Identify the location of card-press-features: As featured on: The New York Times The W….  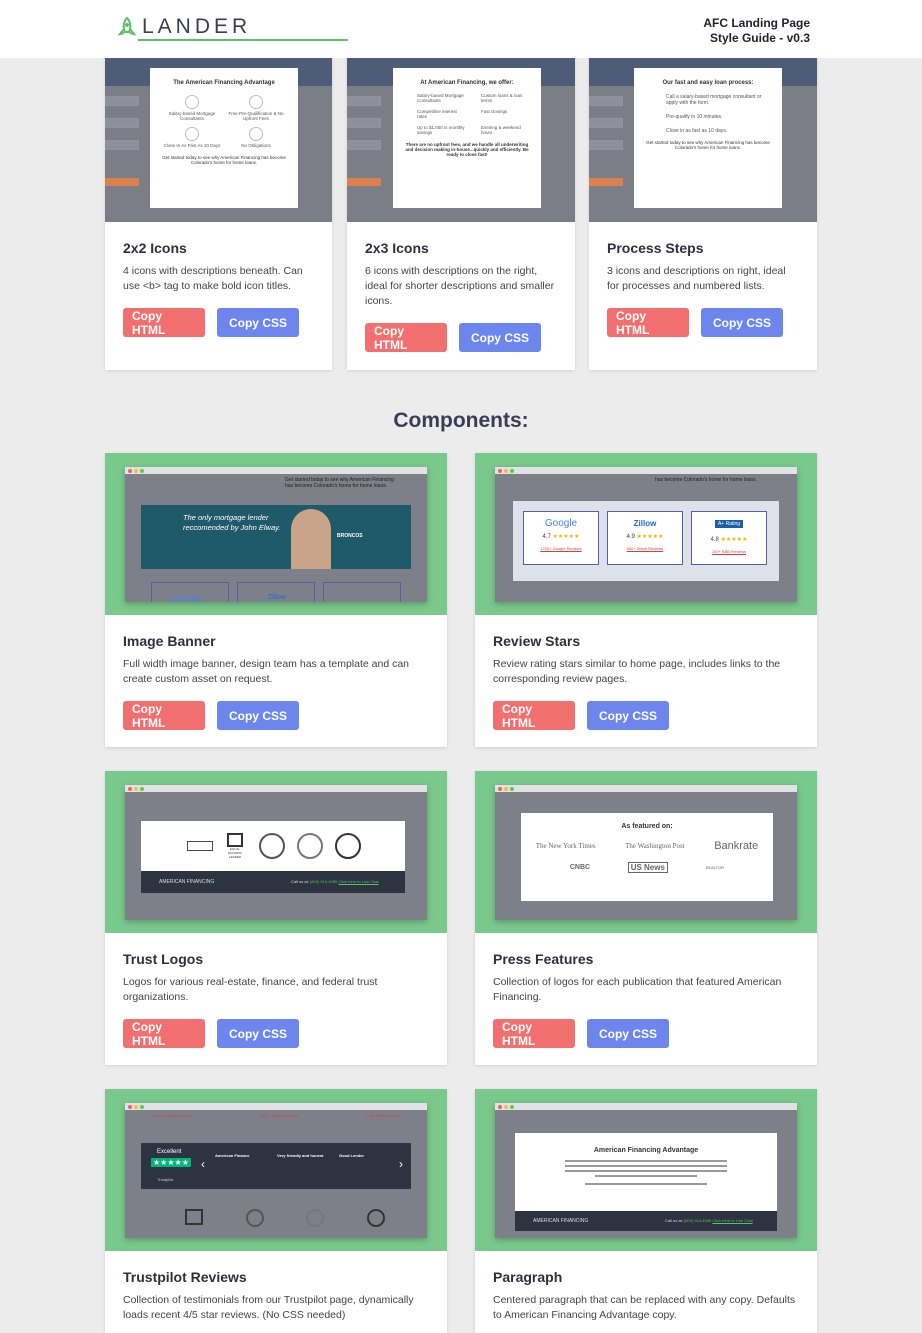
(646, 918).